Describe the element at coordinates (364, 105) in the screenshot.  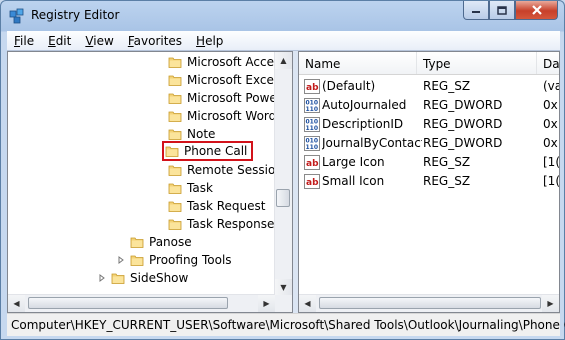
I see `value-name: AutoJournaled` at that location.